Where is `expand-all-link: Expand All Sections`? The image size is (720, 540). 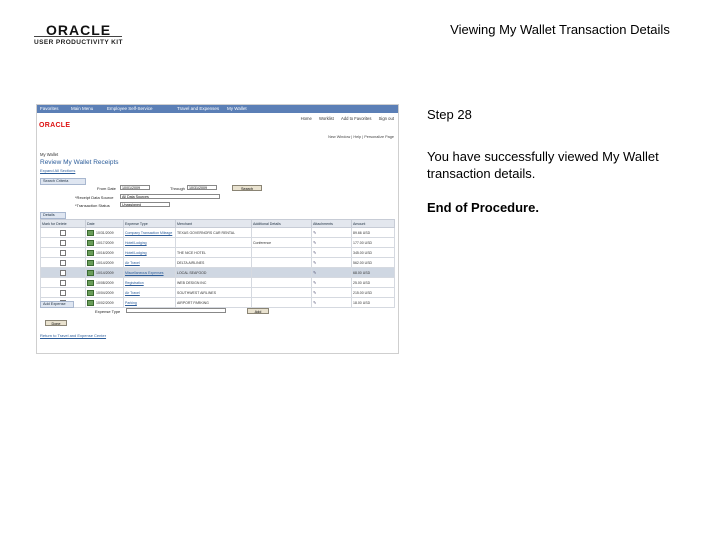
expand-all-link: Expand All Sections is located at coordinates (57, 170).